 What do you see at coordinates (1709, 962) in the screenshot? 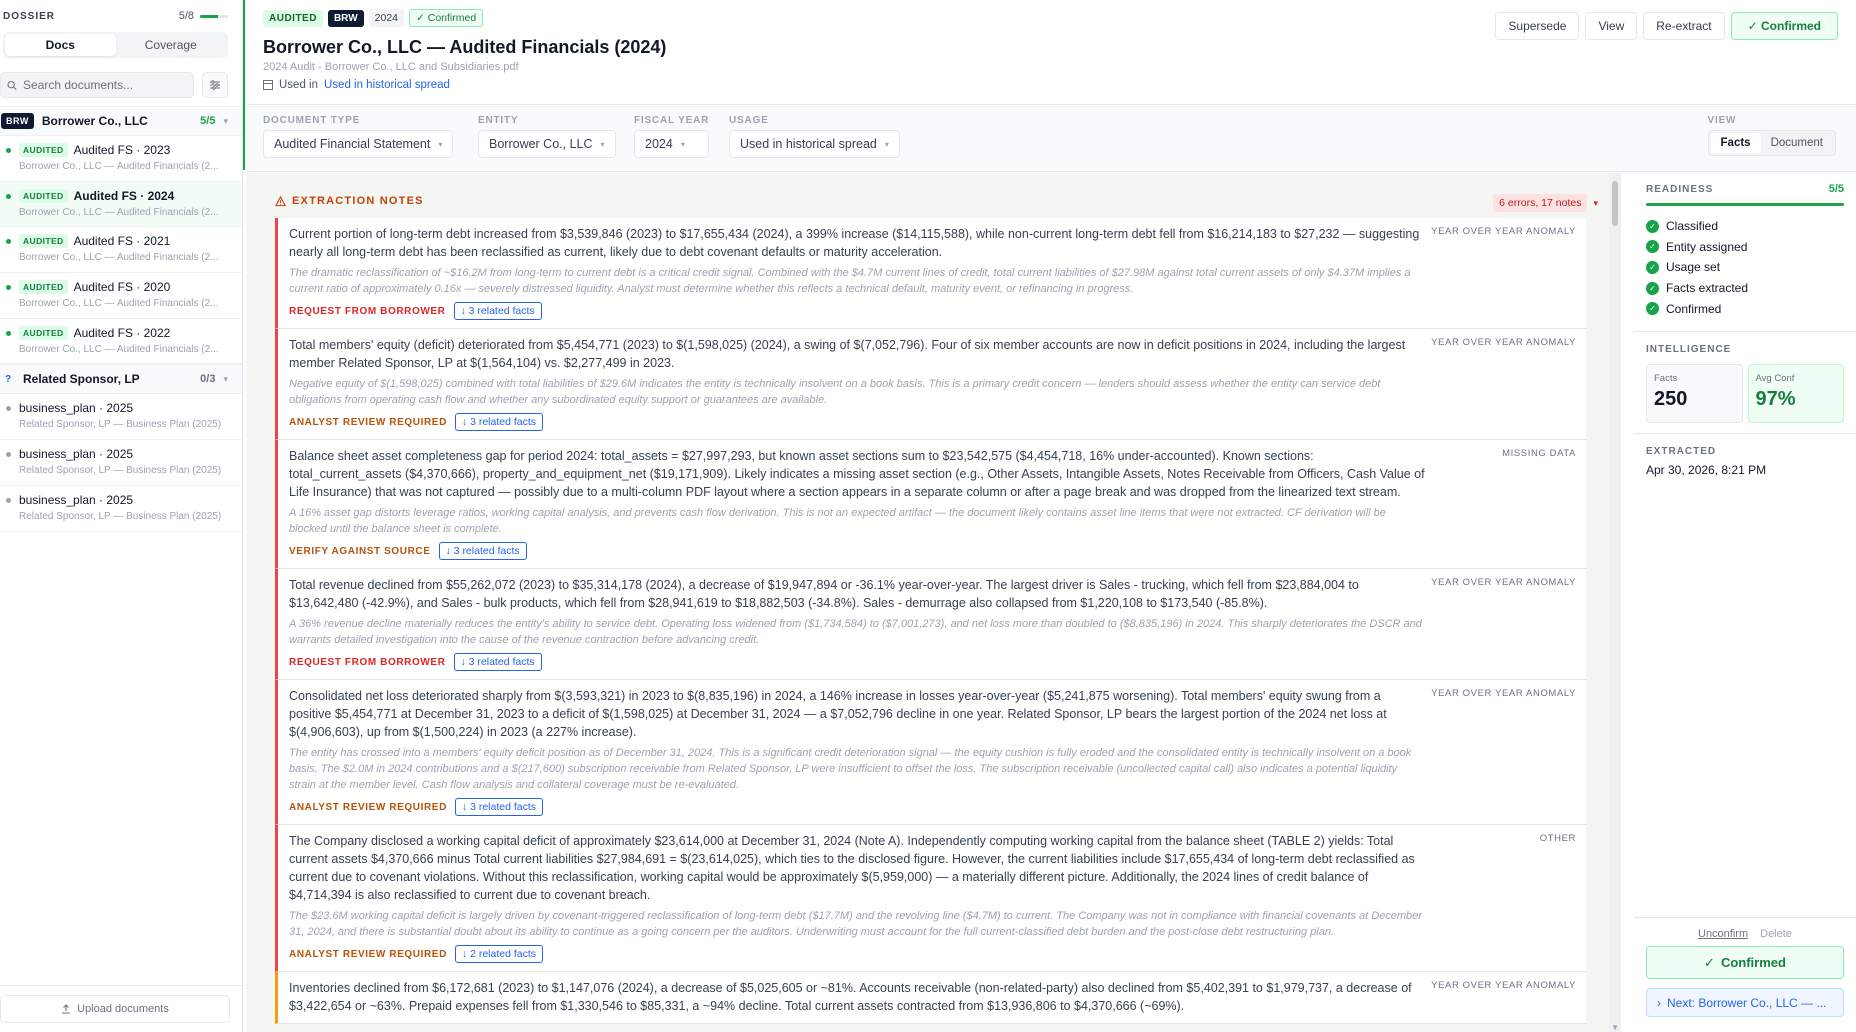
I see `check-icon: ✓` at bounding box center [1709, 962].